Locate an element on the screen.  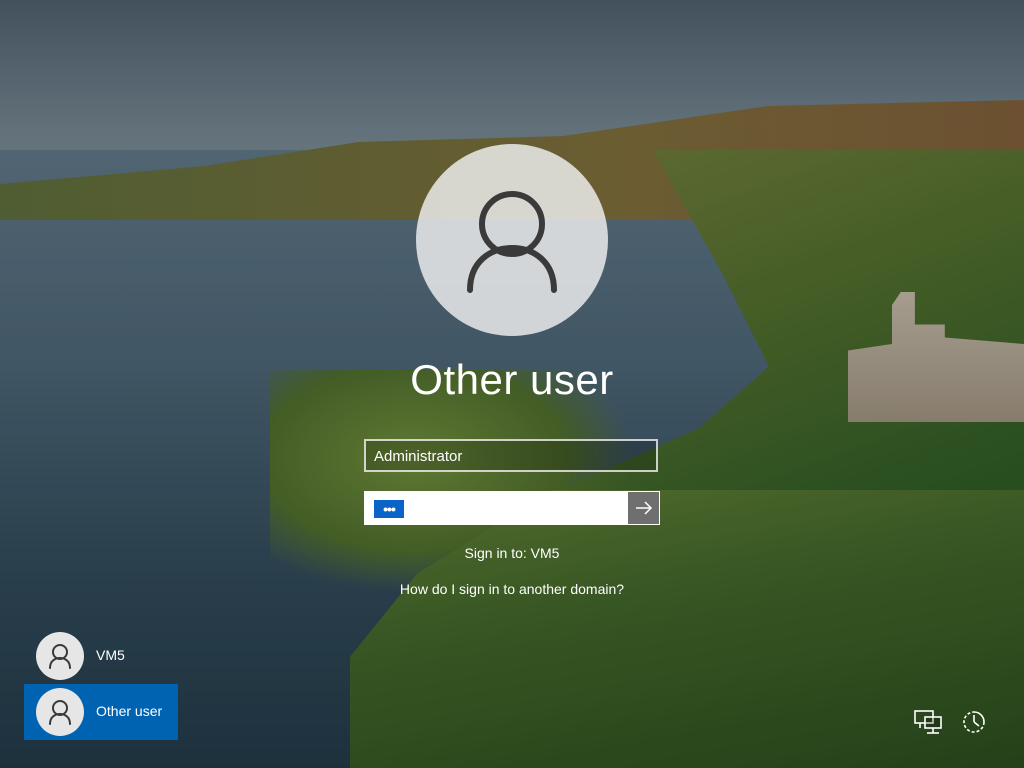
password-mask: ••• is located at coordinates (389, 509).